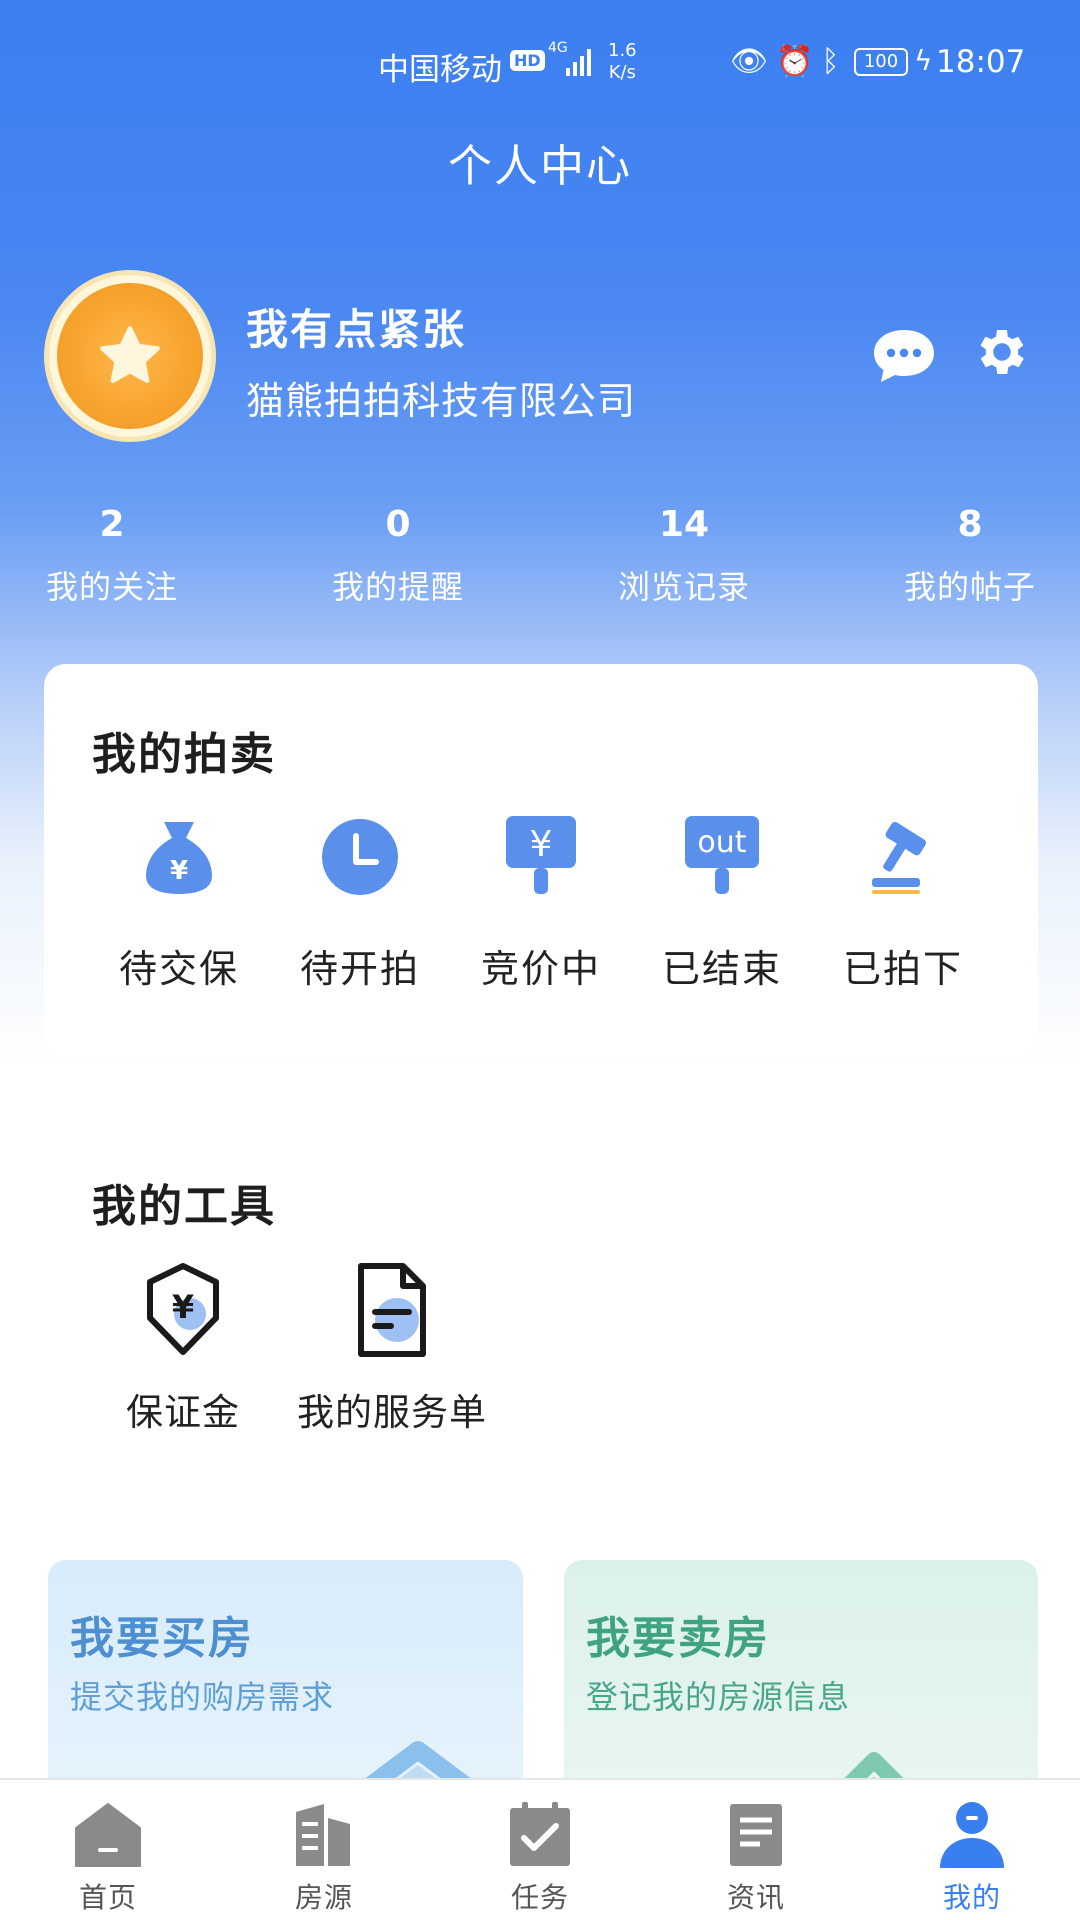 This screenshot has height=1920, width=1080. What do you see at coordinates (179, 902) in the screenshot?
I see `auction-pending-deposit: ¥ 待交保` at bounding box center [179, 902].